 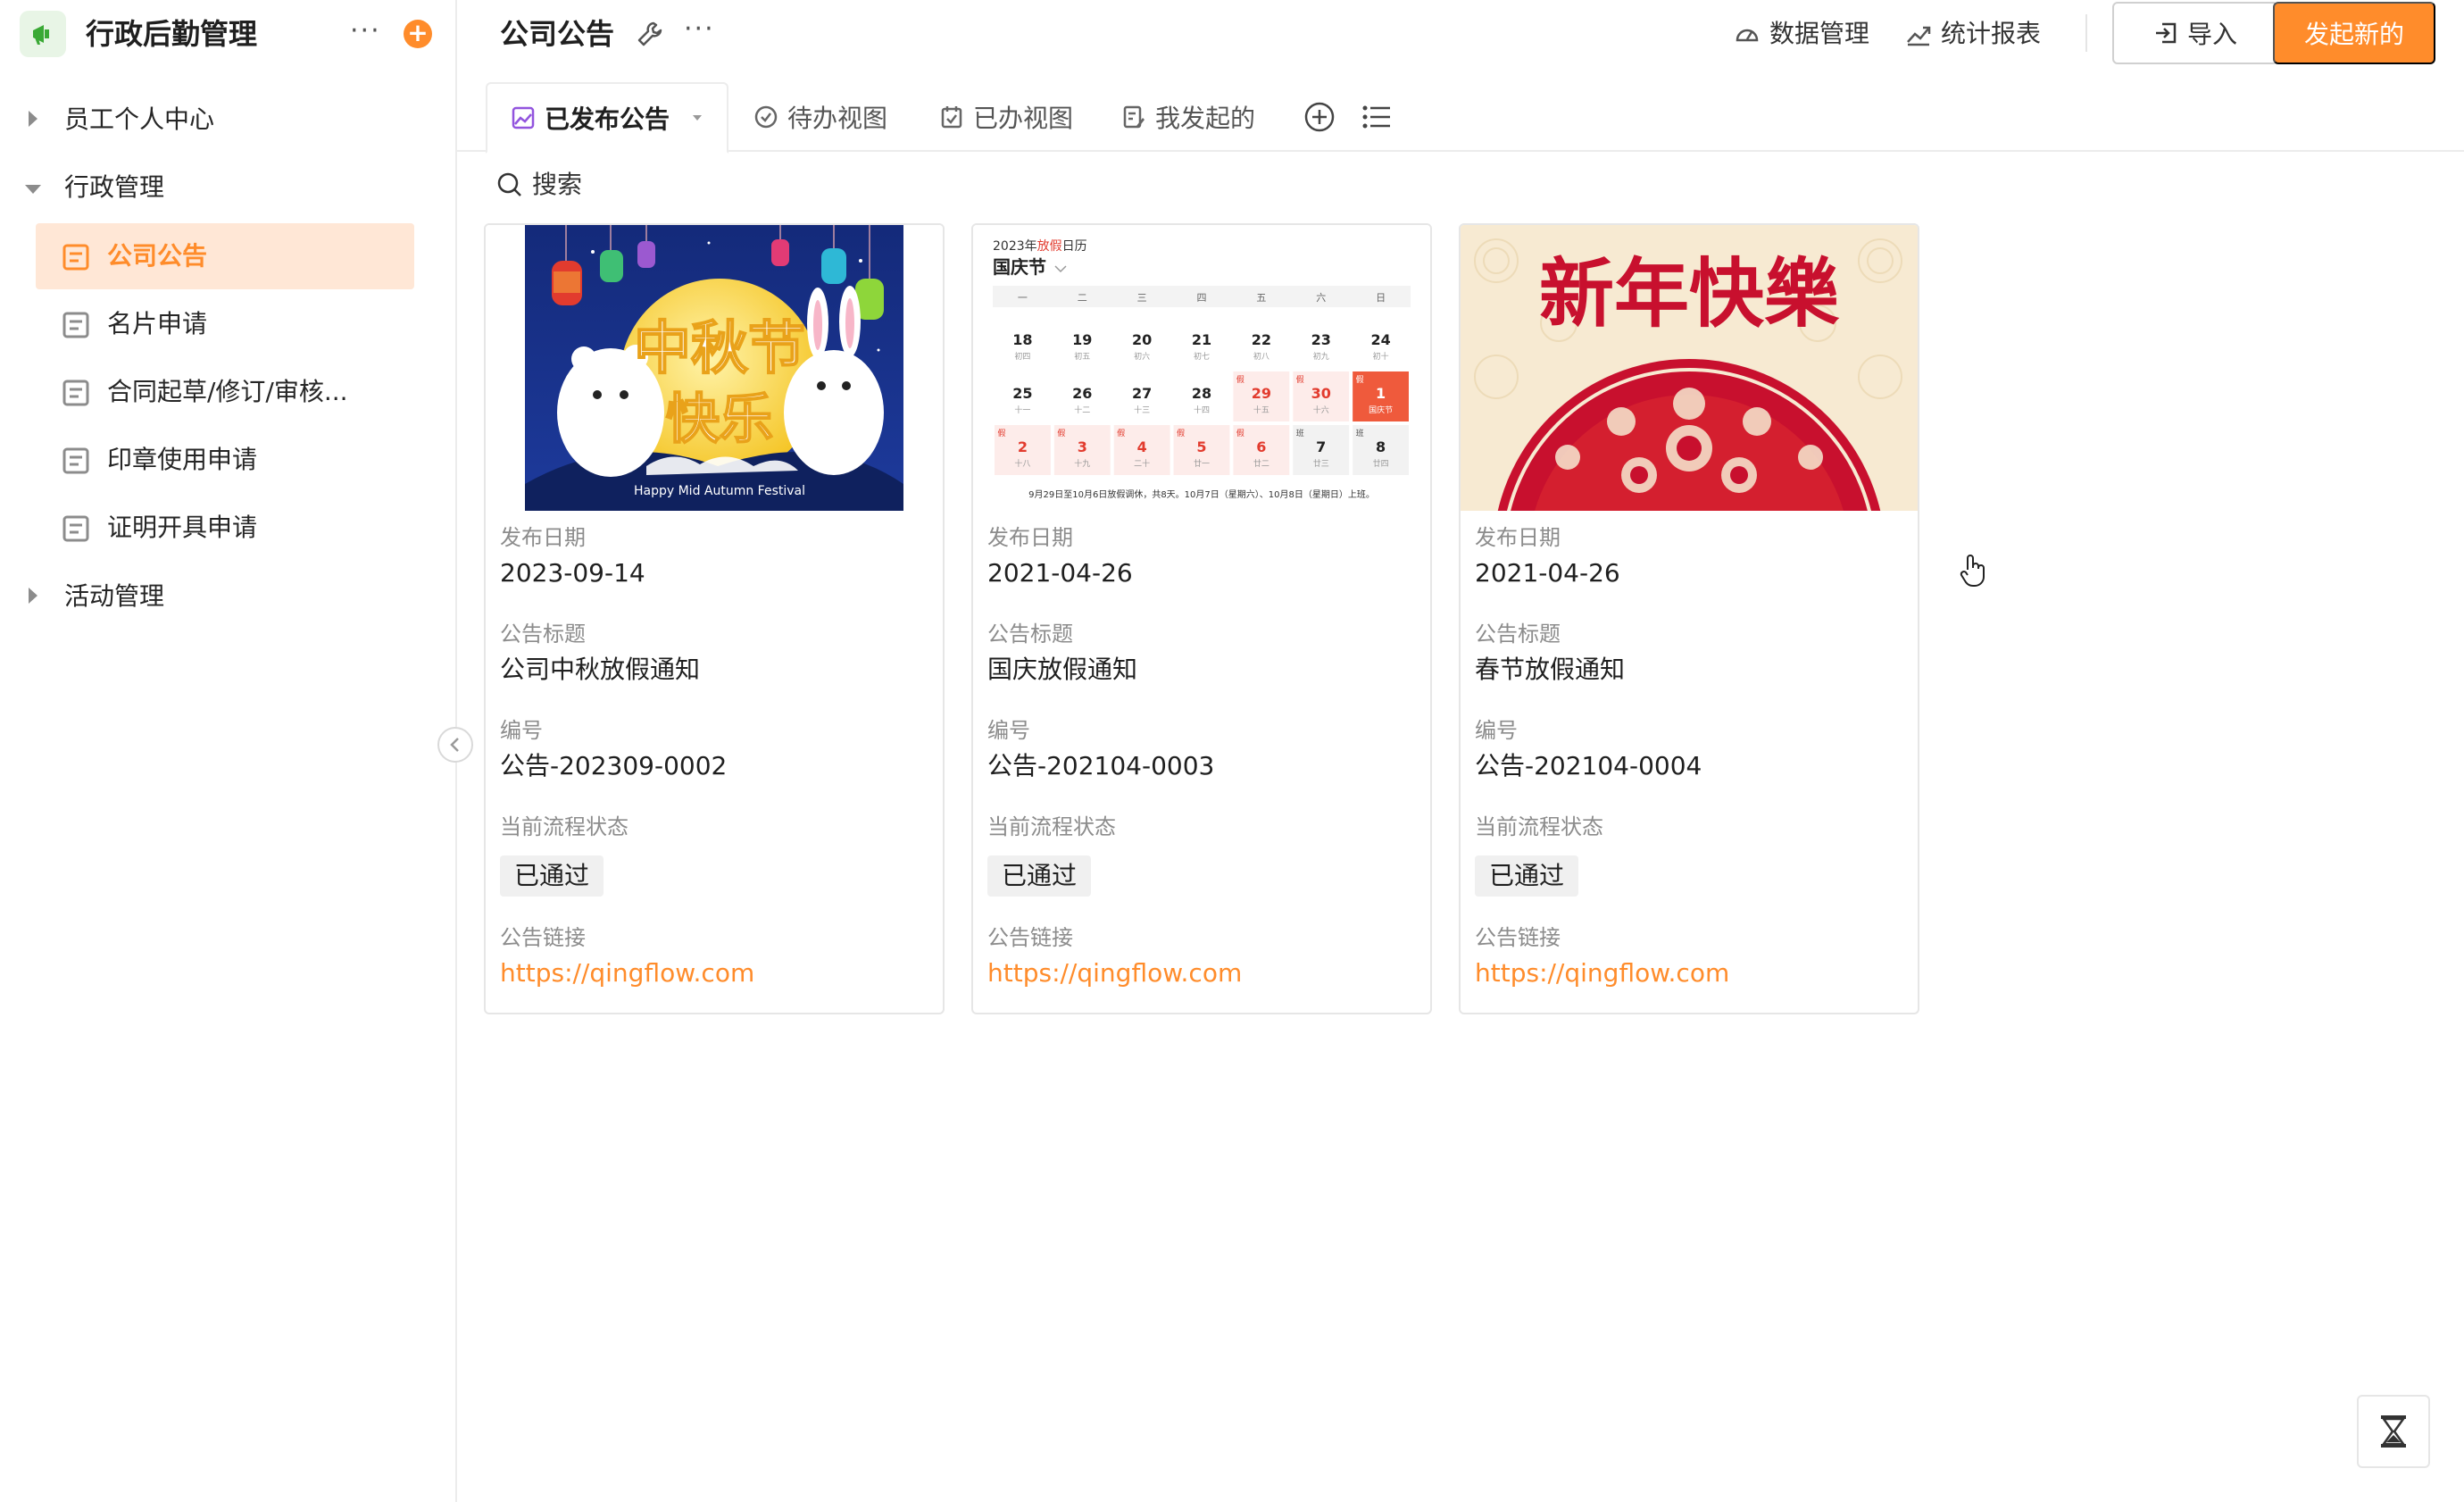 I want to click on trend-icon, so click(x=1919, y=36).